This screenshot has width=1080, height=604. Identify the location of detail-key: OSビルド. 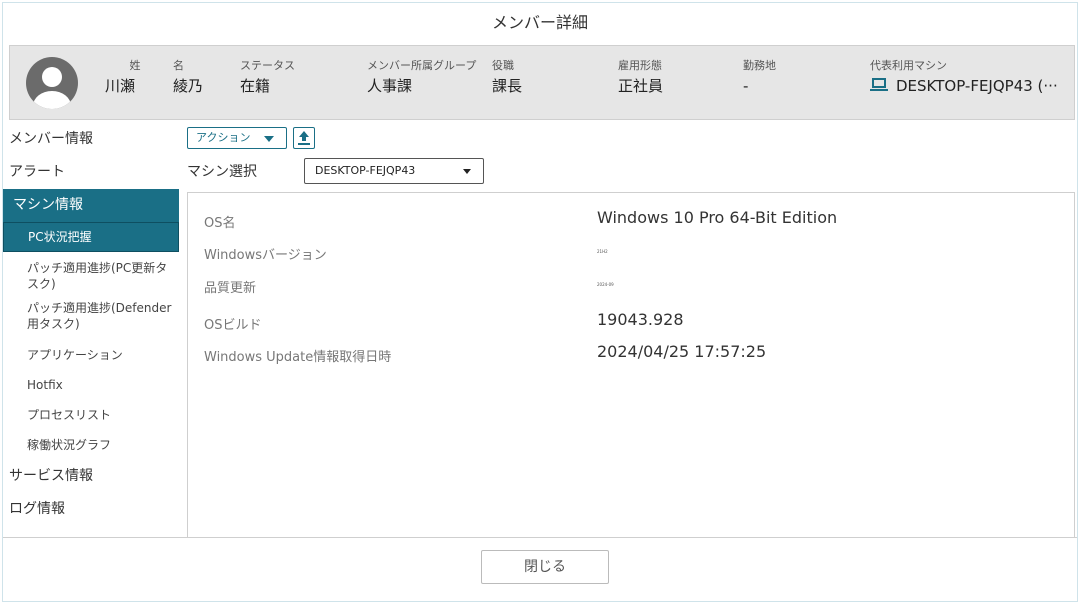
(233, 325).